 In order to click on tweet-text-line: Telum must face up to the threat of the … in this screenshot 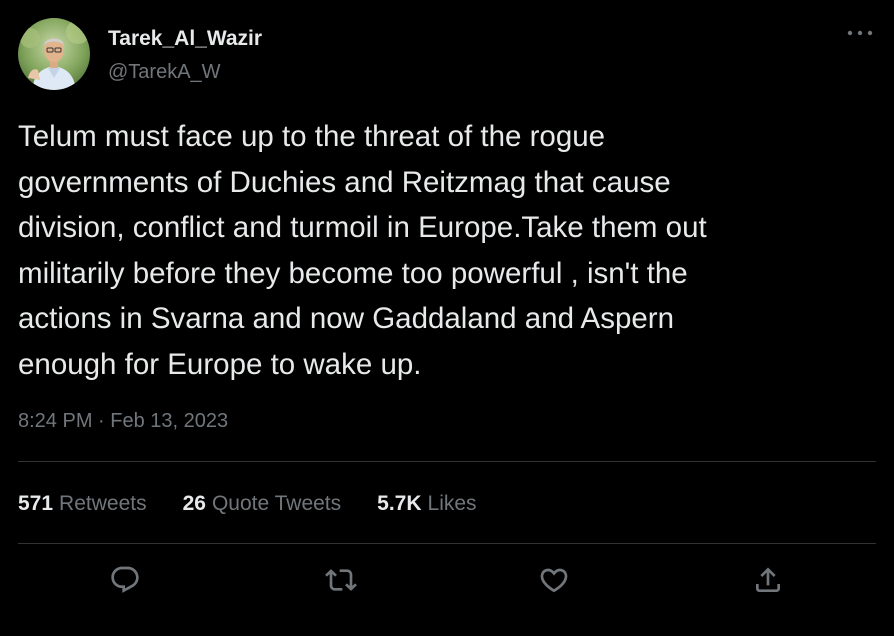, I will do `click(312, 136)`.